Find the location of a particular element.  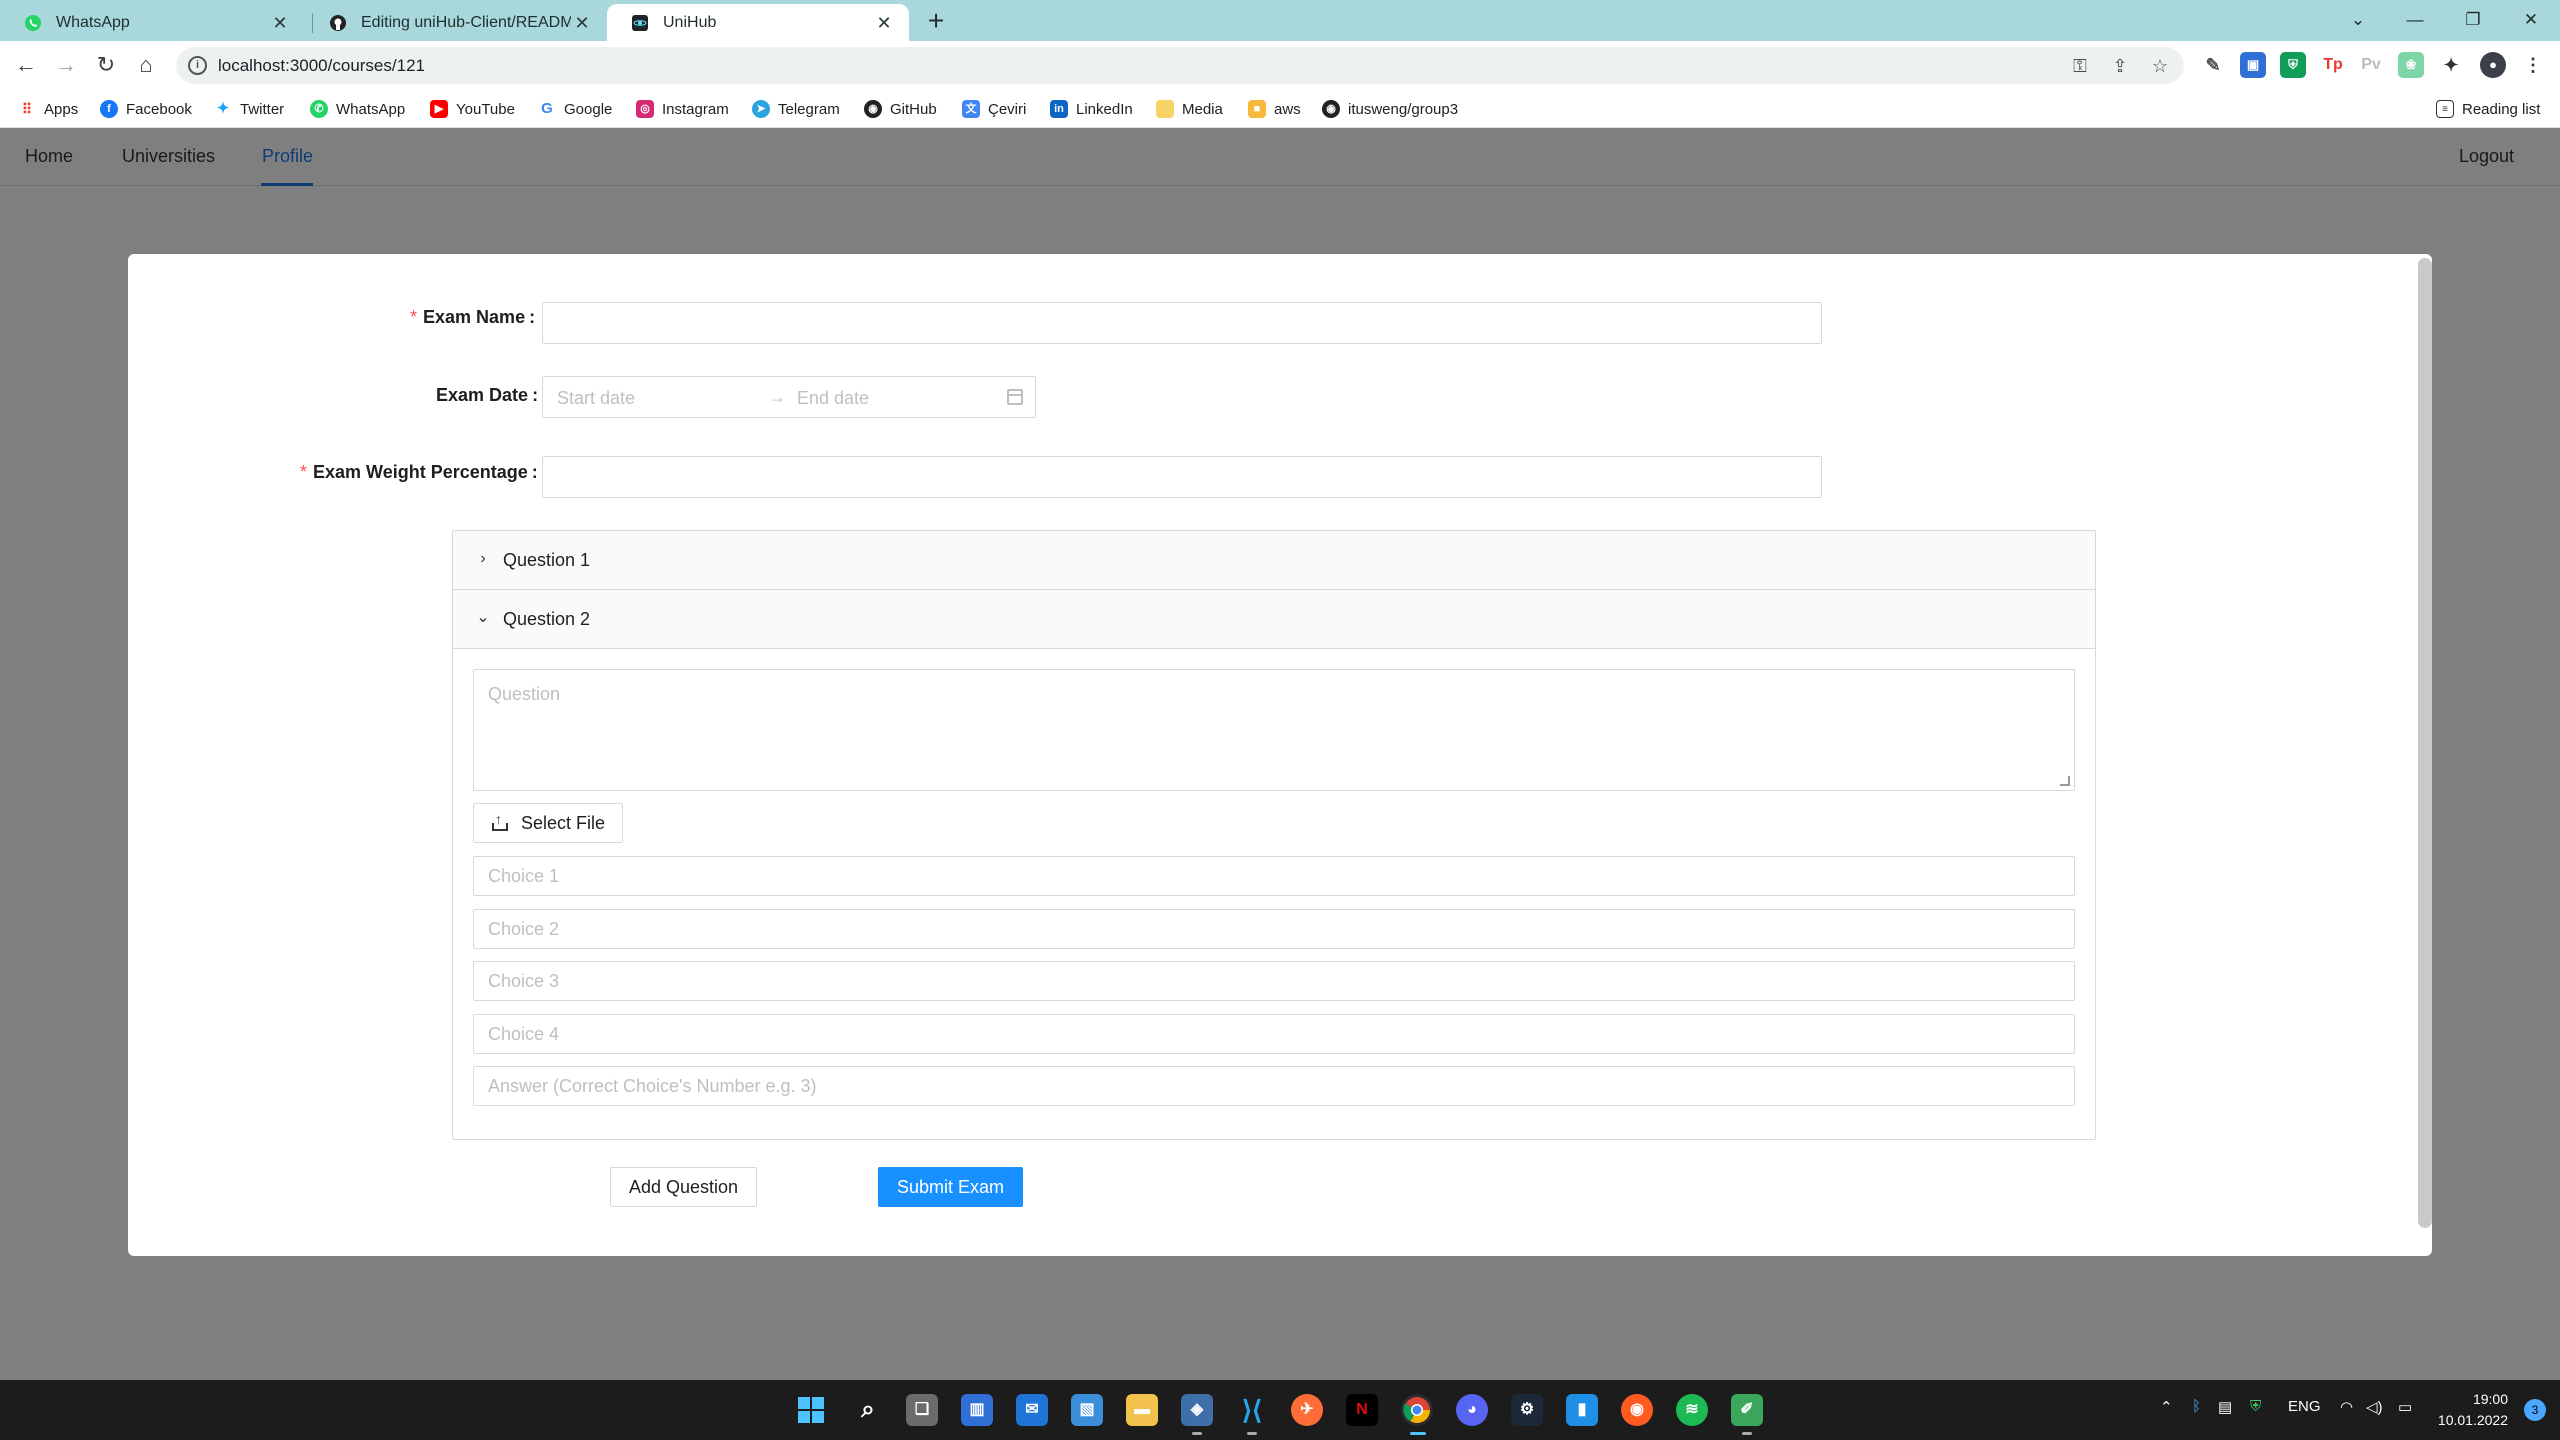

minimize-icon: — is located at coordinates (2415, 20).